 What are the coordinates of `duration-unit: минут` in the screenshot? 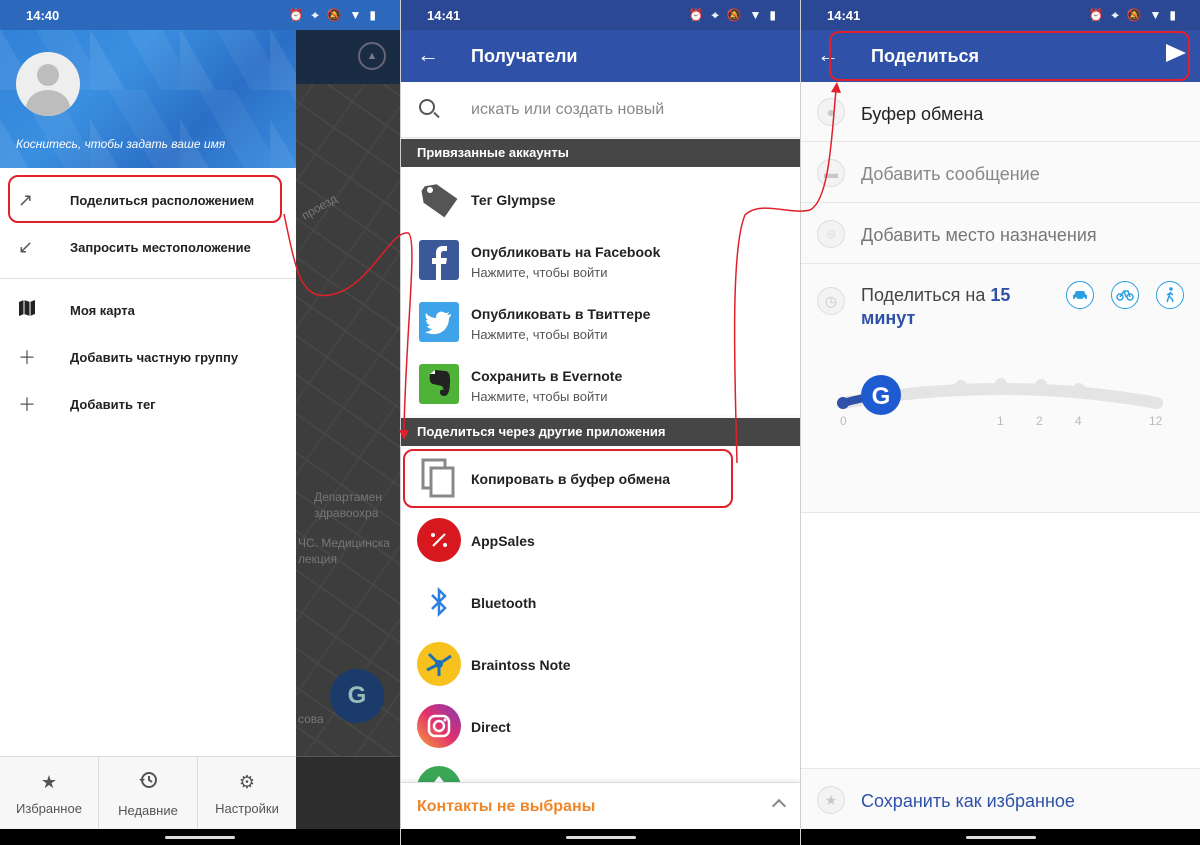 It's located at (888, 318).